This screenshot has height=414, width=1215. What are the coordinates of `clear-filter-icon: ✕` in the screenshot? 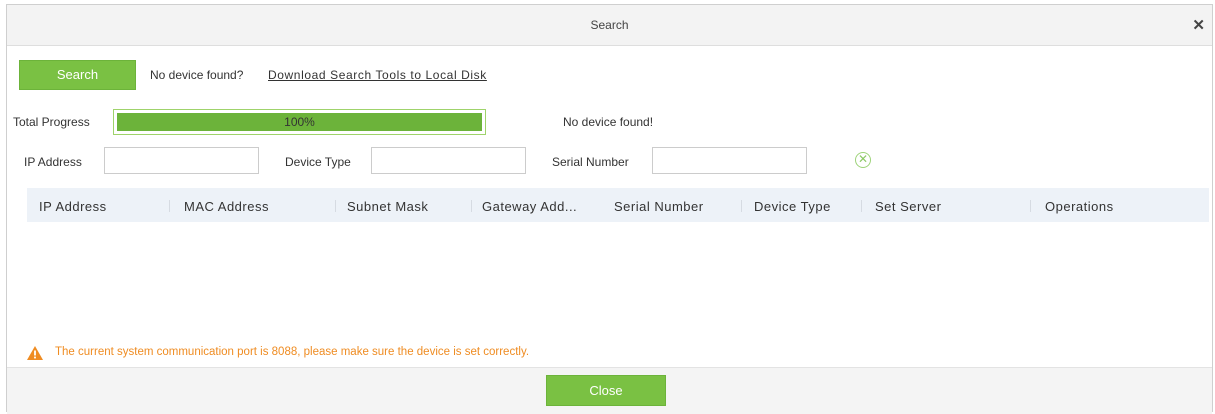 It's located at (863, 160).